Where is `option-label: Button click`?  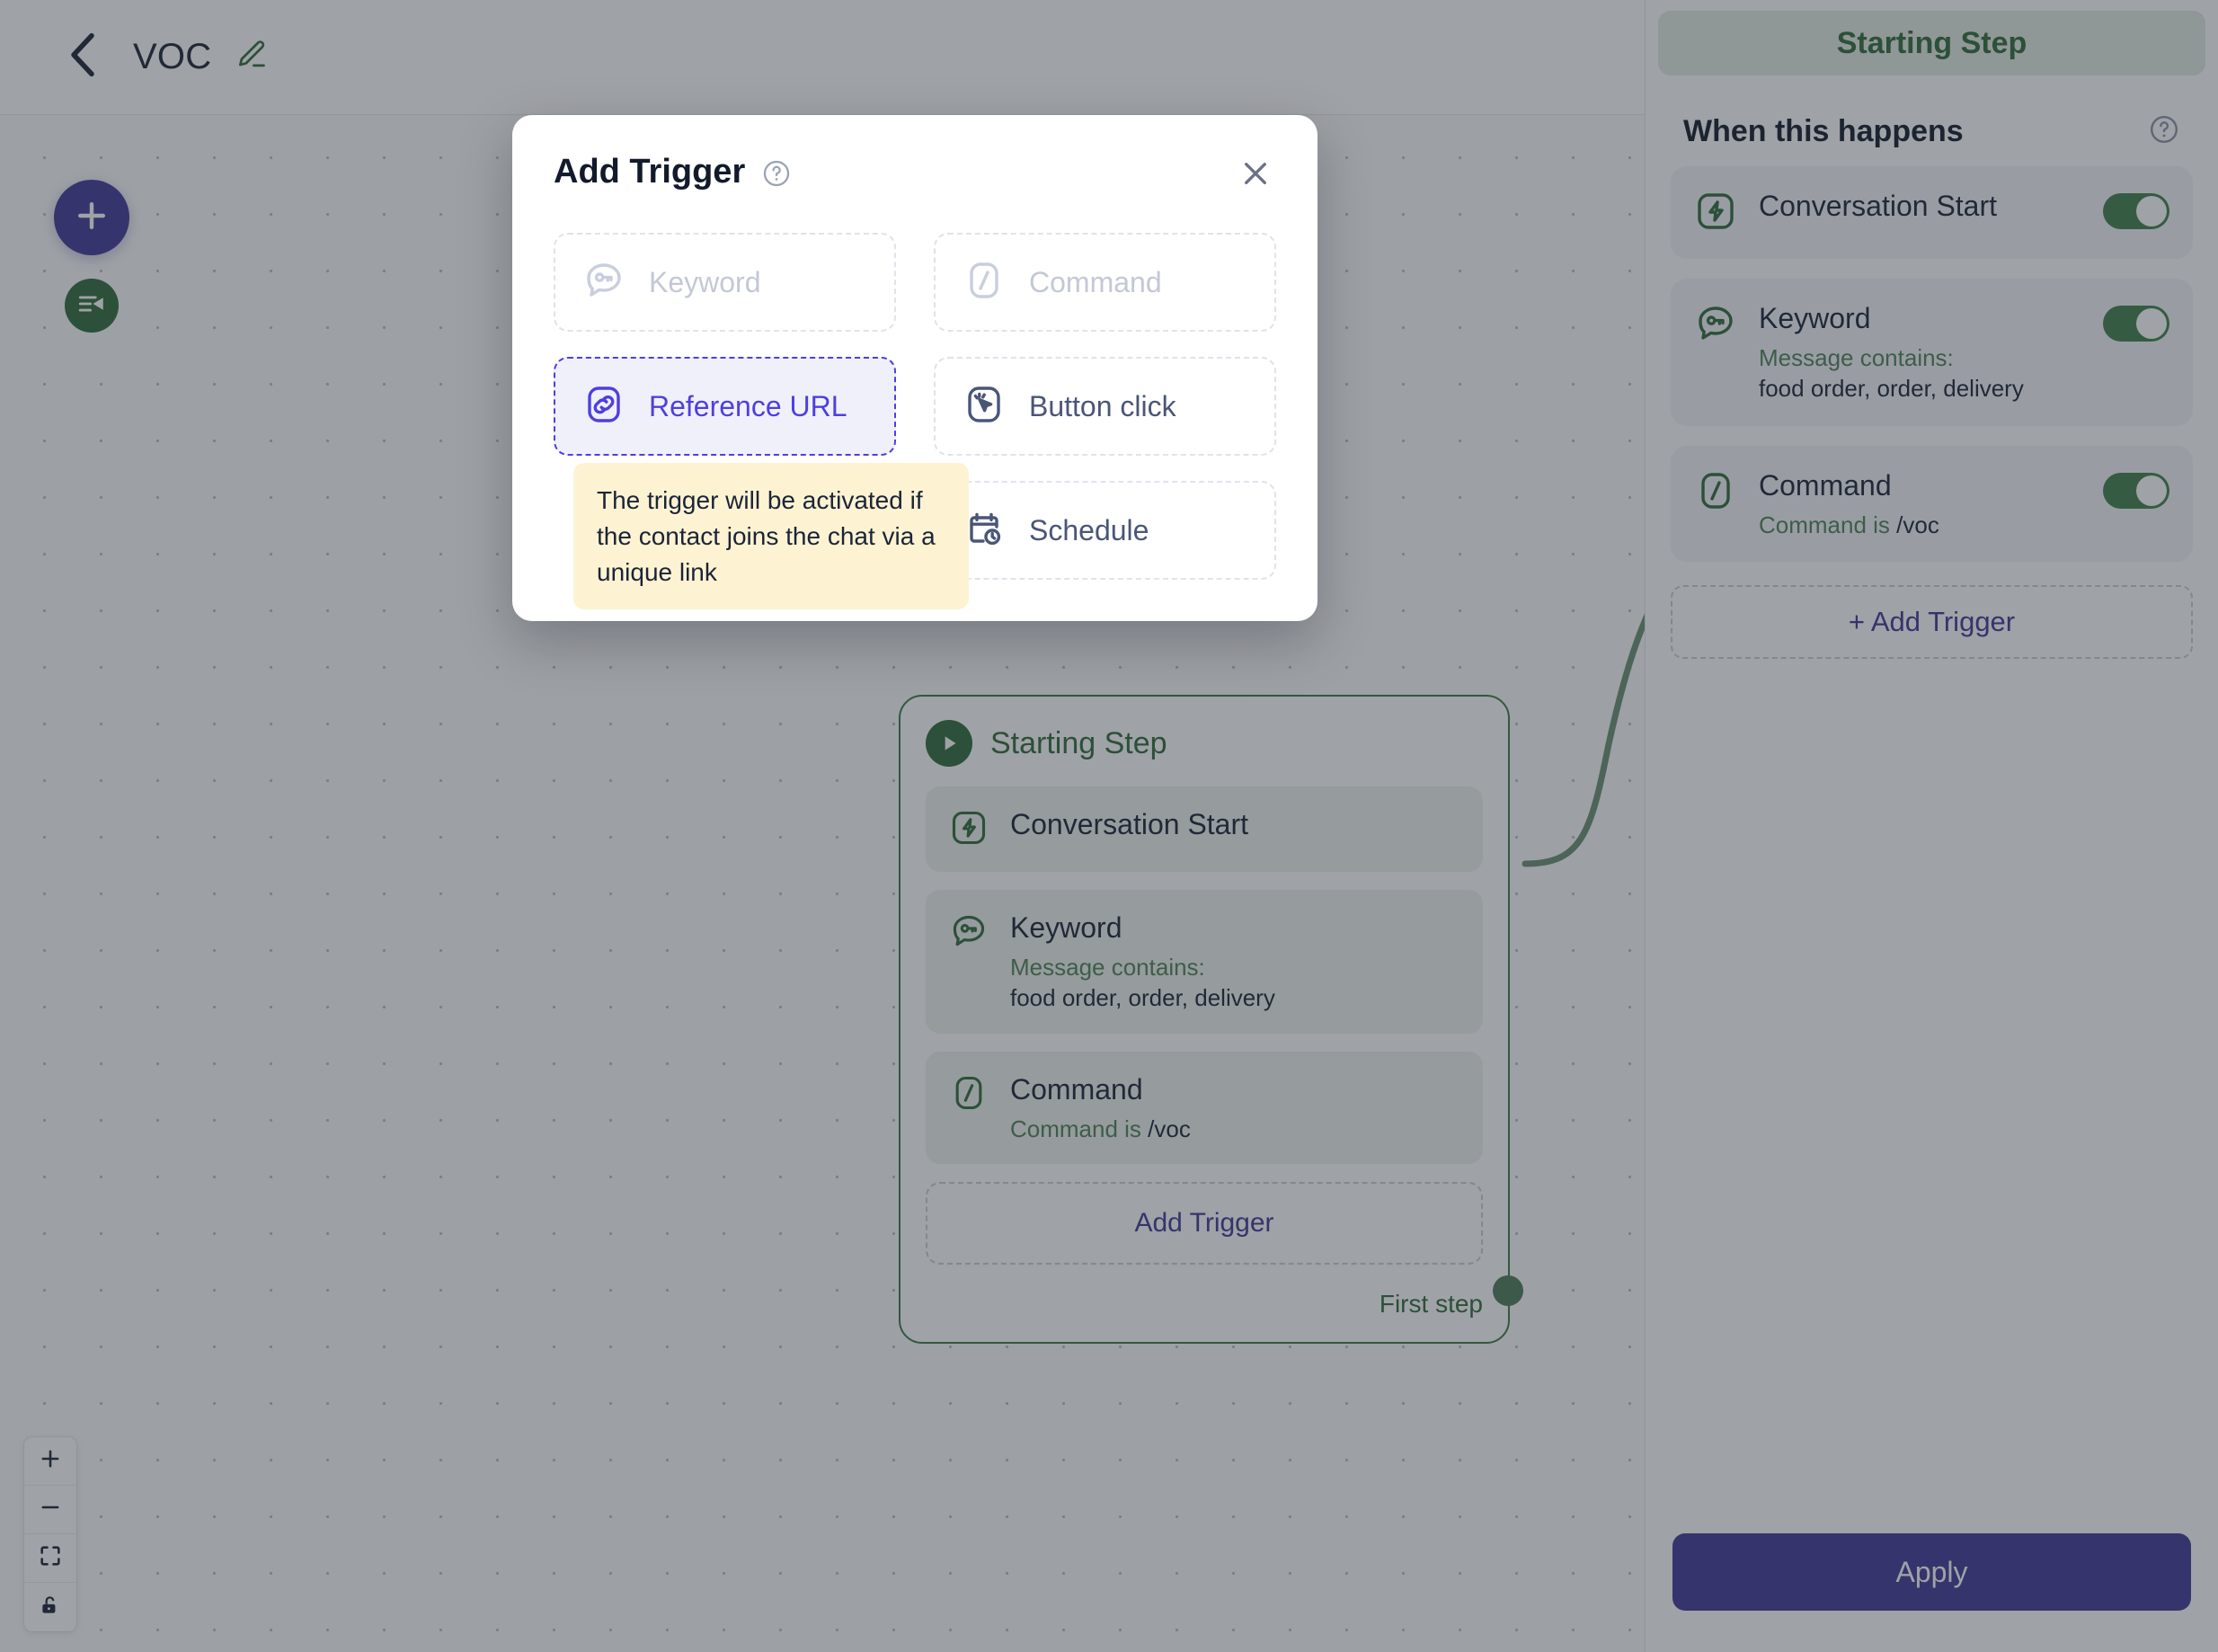 option-label: Button click is located at coordinates (1102, 405).